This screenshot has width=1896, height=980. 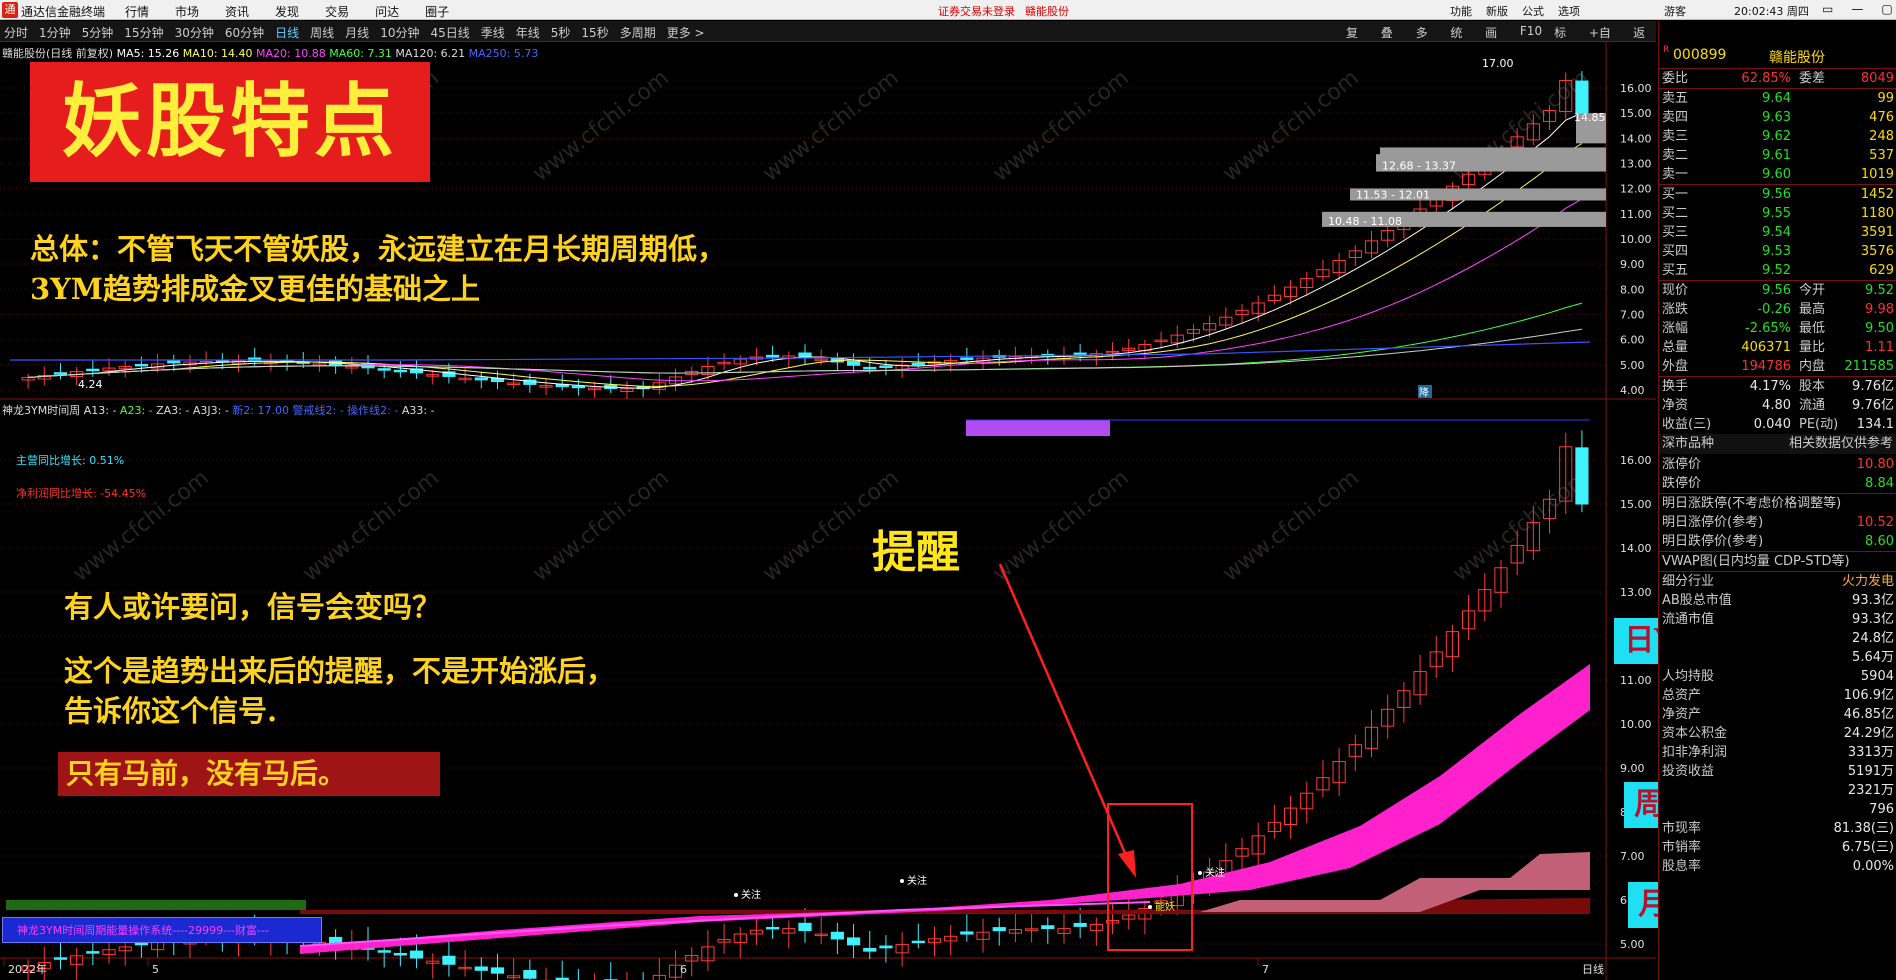 What do you see at coordinates (387, 11) in the screenshot?
I see `menu-item-wenda: 问达` at bounding box center [387, 11].